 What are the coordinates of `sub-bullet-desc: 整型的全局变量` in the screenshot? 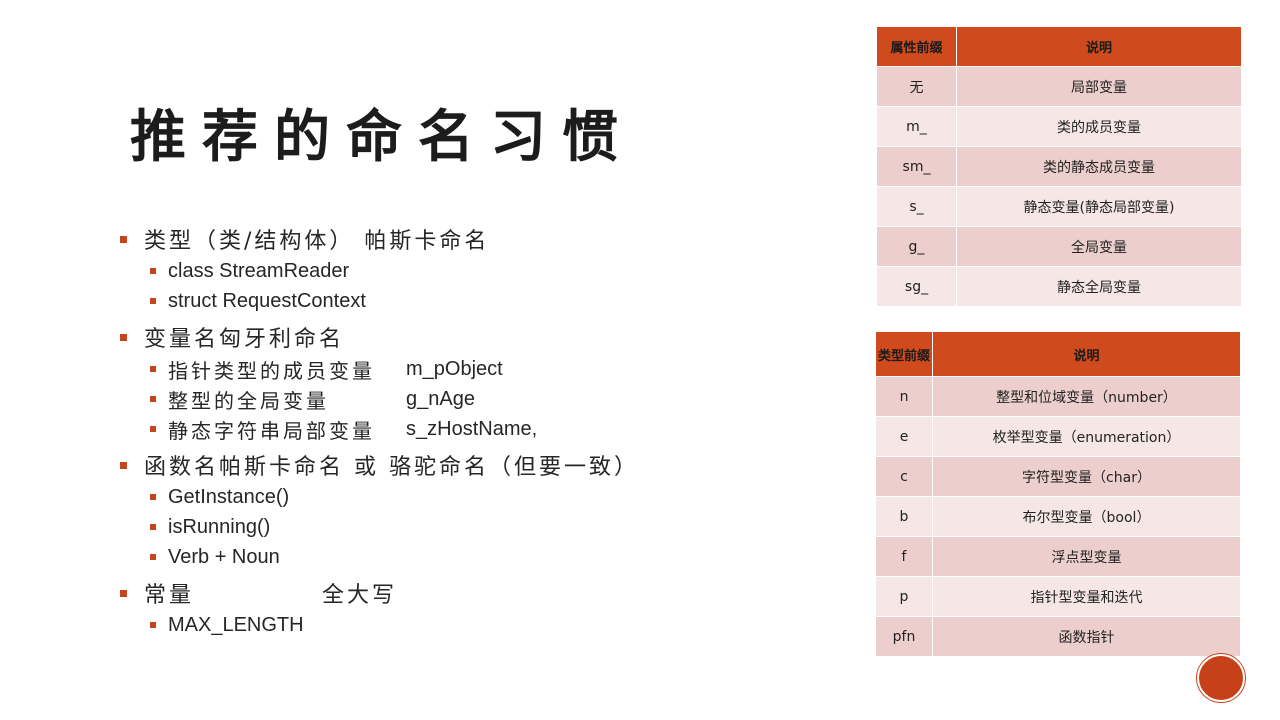 It's located at (248, 400).